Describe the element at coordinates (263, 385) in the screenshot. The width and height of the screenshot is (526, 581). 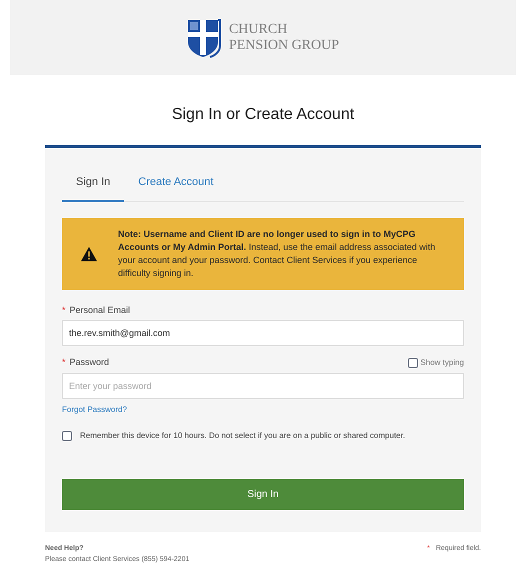
I see `password-field: Enter your password` at that location.